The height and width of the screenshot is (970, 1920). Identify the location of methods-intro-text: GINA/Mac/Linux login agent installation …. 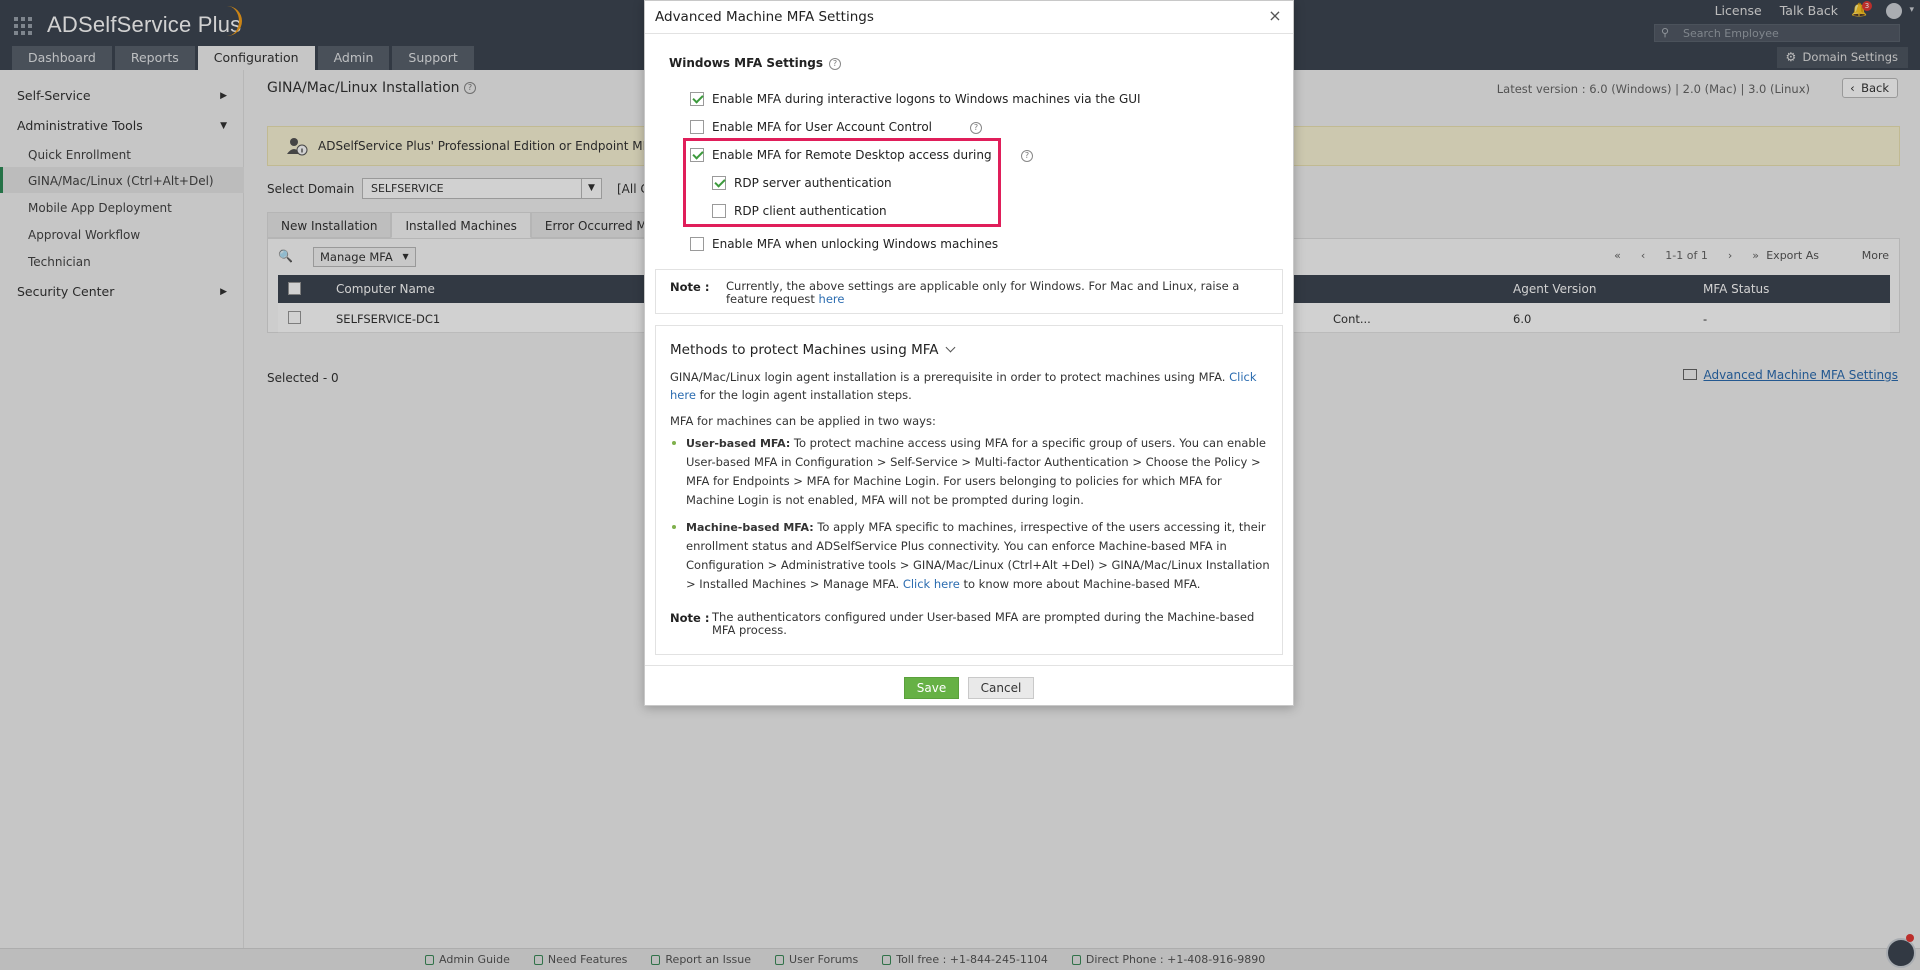
(950, 377).